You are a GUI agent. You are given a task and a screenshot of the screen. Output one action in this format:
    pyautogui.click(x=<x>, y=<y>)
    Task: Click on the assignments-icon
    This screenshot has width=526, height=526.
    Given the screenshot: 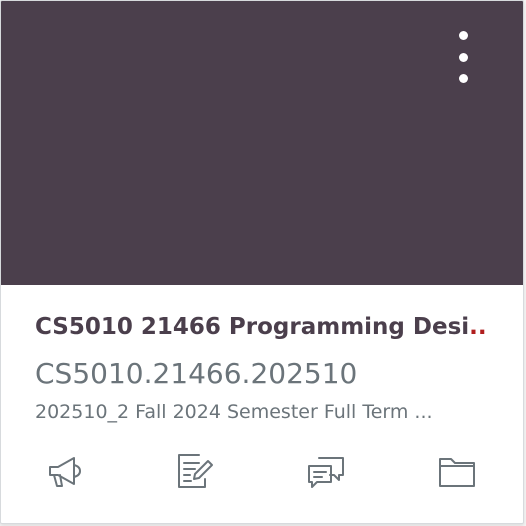 What is the action you would take?
    pyautogui.click(x=195, y=471)
    